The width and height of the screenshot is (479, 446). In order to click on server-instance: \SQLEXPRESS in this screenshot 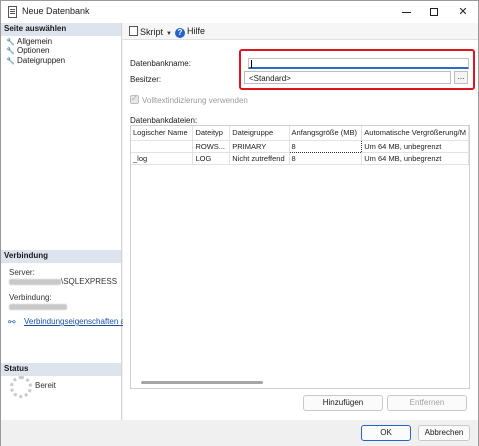, I will do `click(89, 281)`.